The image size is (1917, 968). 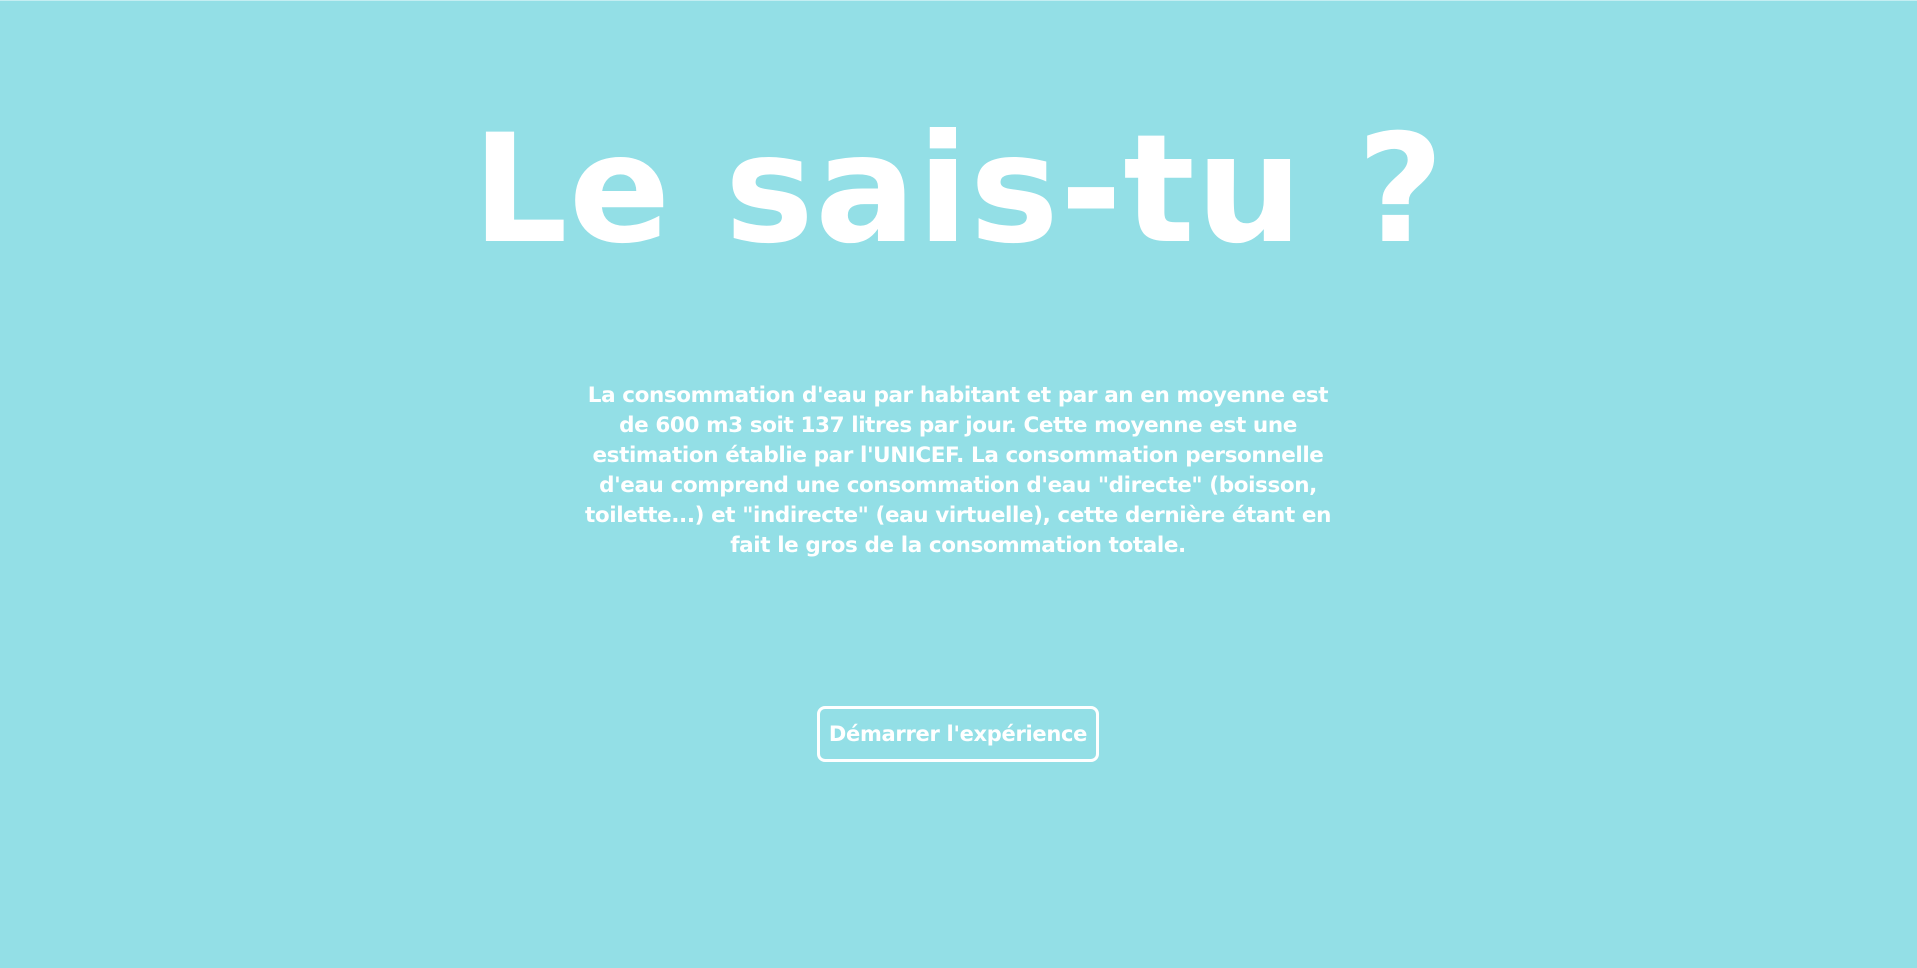 I want to click on start-experience-button: Démarrer l'expérience, so click(x=958, y=734).